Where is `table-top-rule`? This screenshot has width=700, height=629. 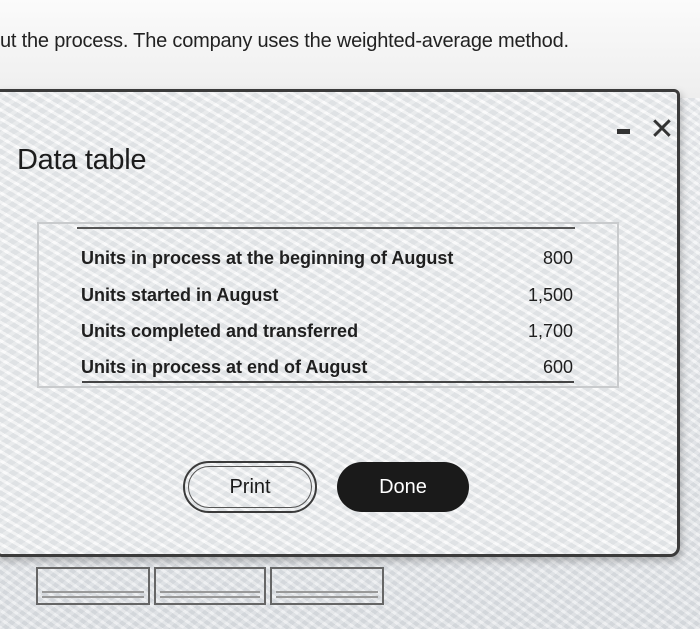 table-top-rule is located at coordinates (326, 228).